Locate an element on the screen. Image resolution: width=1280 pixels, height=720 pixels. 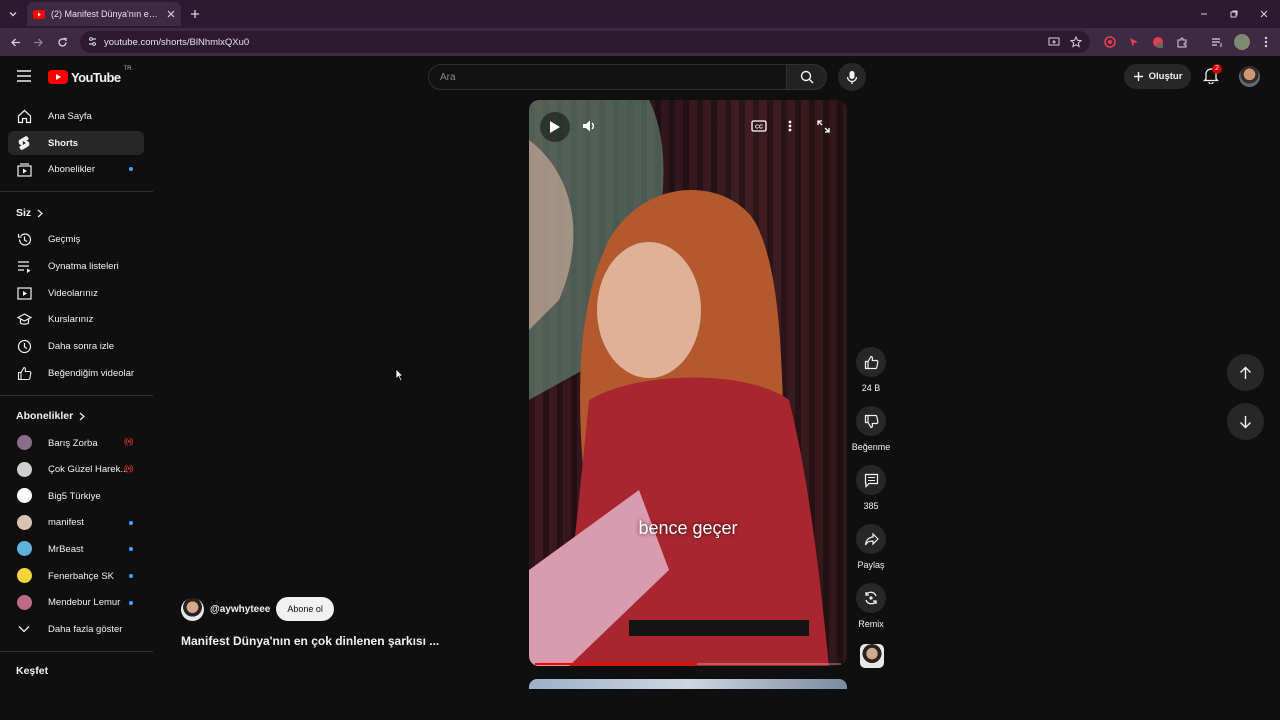
minimize-icon is located at coordinates (1204, 14).